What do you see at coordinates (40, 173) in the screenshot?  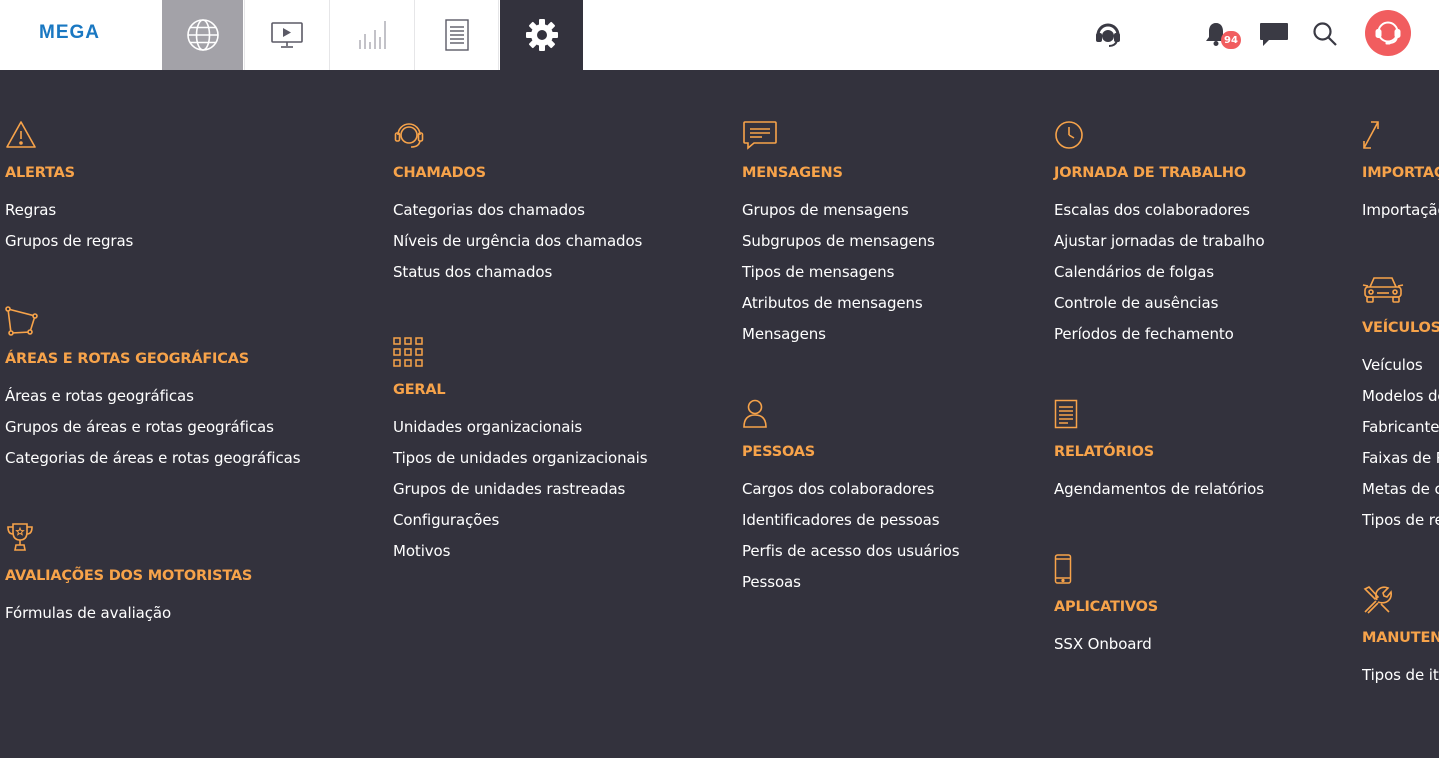 I see `section-heading-alertas: ALERTAS` at bounding box center [40, 173].